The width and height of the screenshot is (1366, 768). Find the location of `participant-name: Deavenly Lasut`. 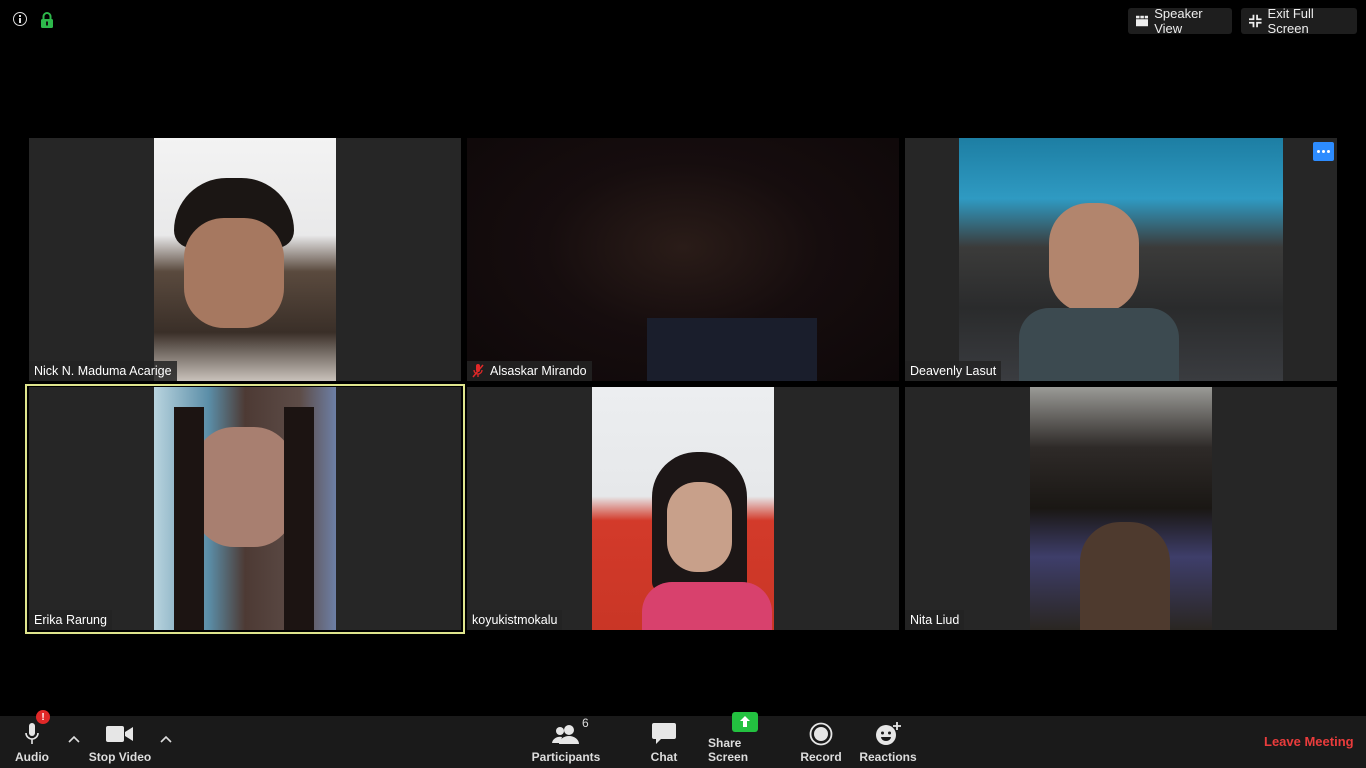

participant-name: Deavenly Lasut is located at coordinates (953, 371).